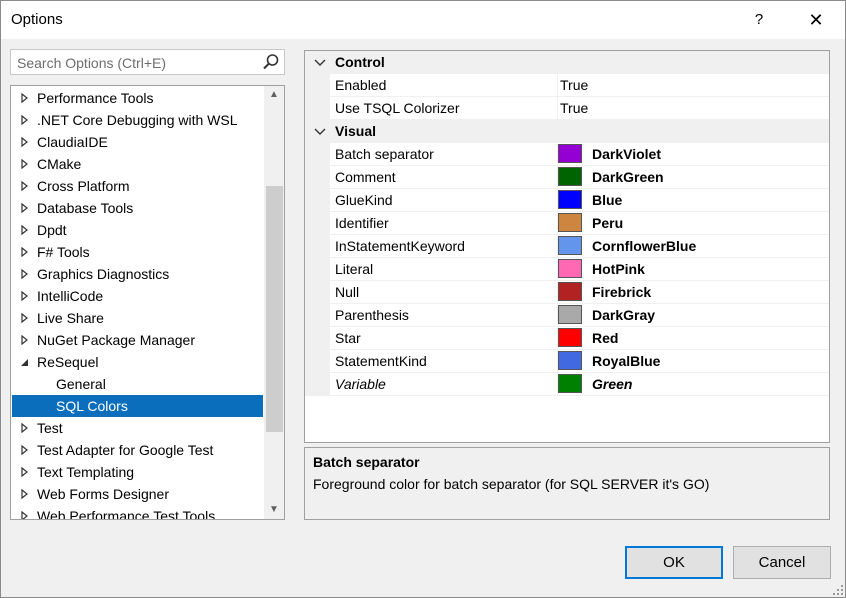 Image resolution: width=846 pixels, height=598 pixels. What do you see at coordinates (628, 177) in the screenshot?
I see `property-value: DarkGreen` at bounding box center [628, 177].